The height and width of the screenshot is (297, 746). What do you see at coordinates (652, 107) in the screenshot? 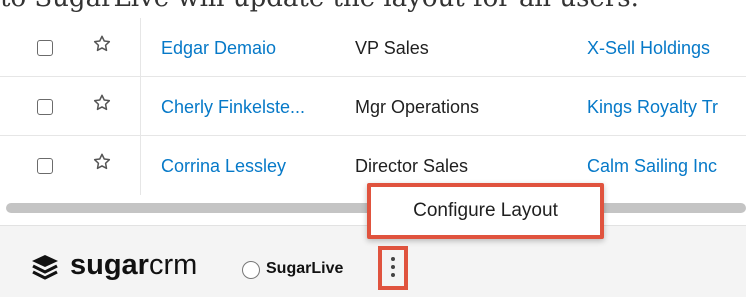
I see `account-name-link: Kings Royalty Tr` at bounding box center [652, 107].